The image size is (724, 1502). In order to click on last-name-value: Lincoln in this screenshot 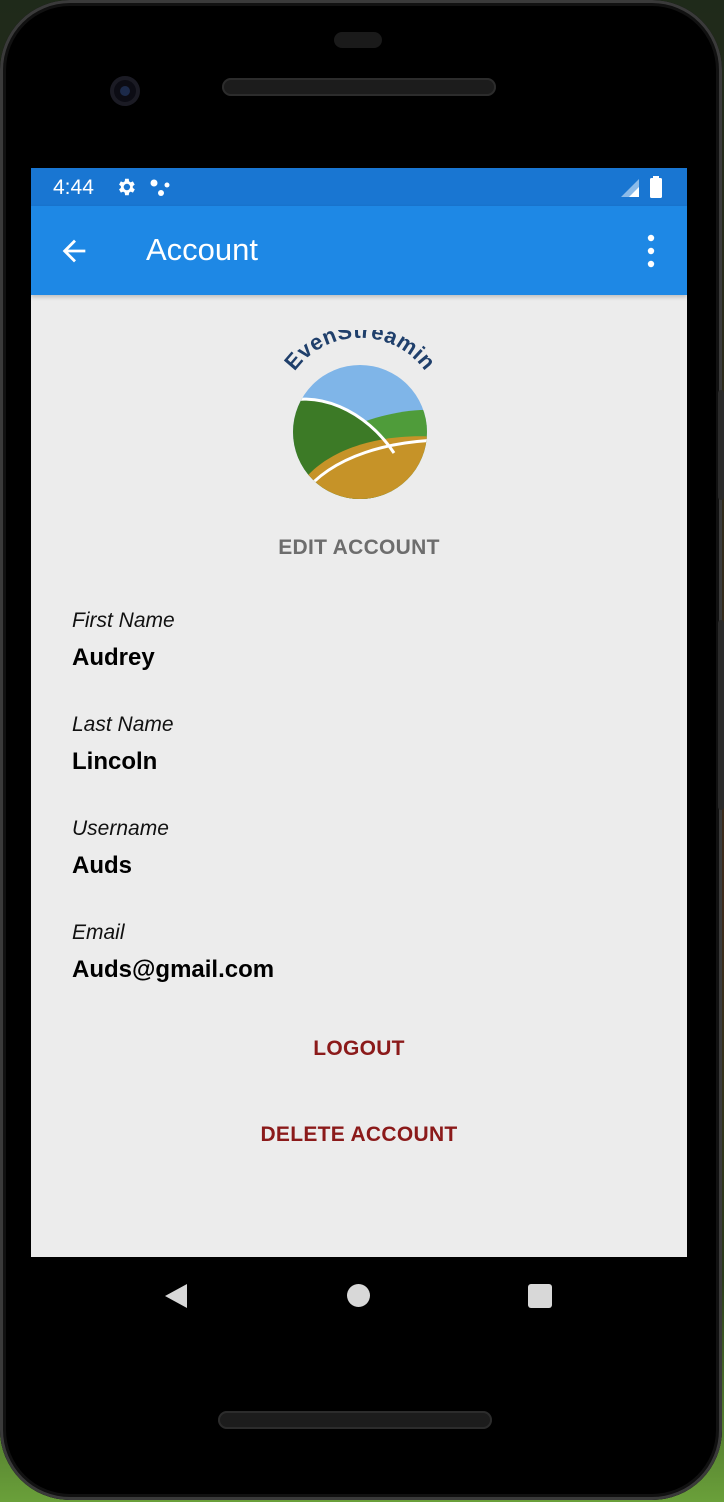, I will do `click(115, 761)`.